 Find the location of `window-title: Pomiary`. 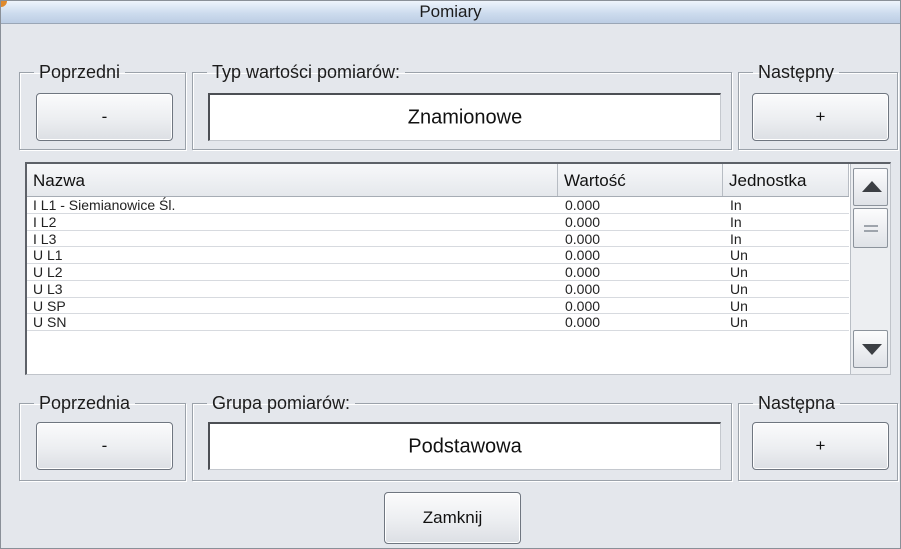

window-title: Pomiary is located at coordinates (450, 11).